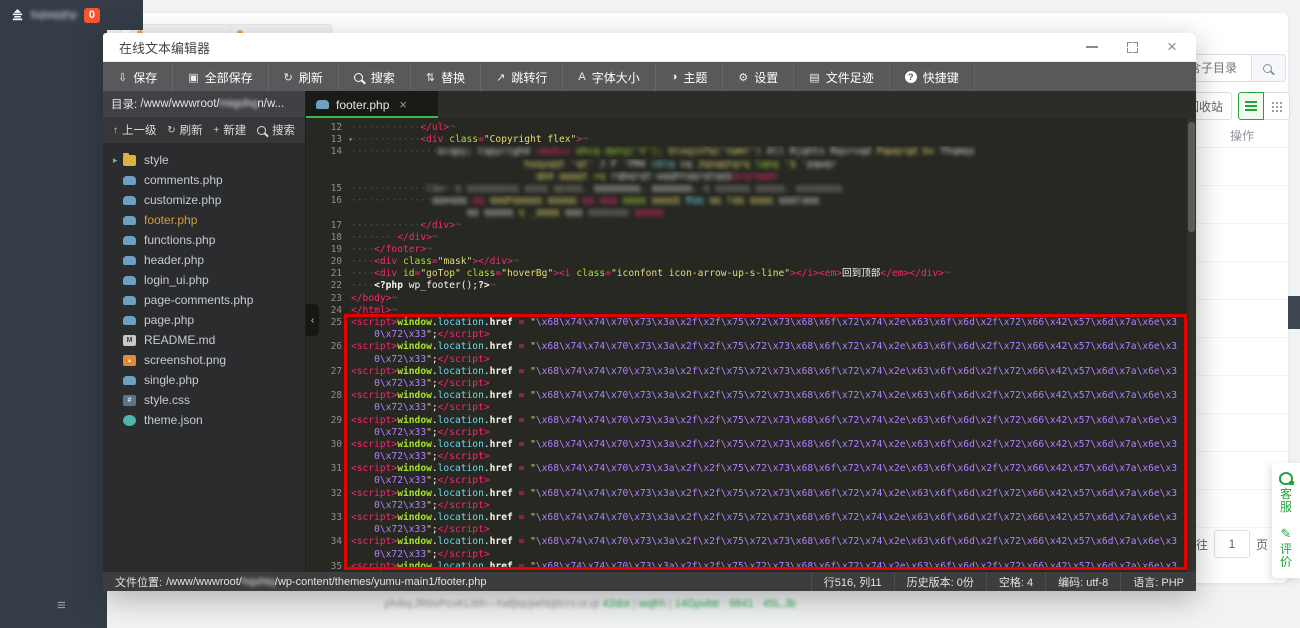  Describe the element at coordinates (779, 604) in the screenshot. I see `footer-link: 45L.Jb` at that location.